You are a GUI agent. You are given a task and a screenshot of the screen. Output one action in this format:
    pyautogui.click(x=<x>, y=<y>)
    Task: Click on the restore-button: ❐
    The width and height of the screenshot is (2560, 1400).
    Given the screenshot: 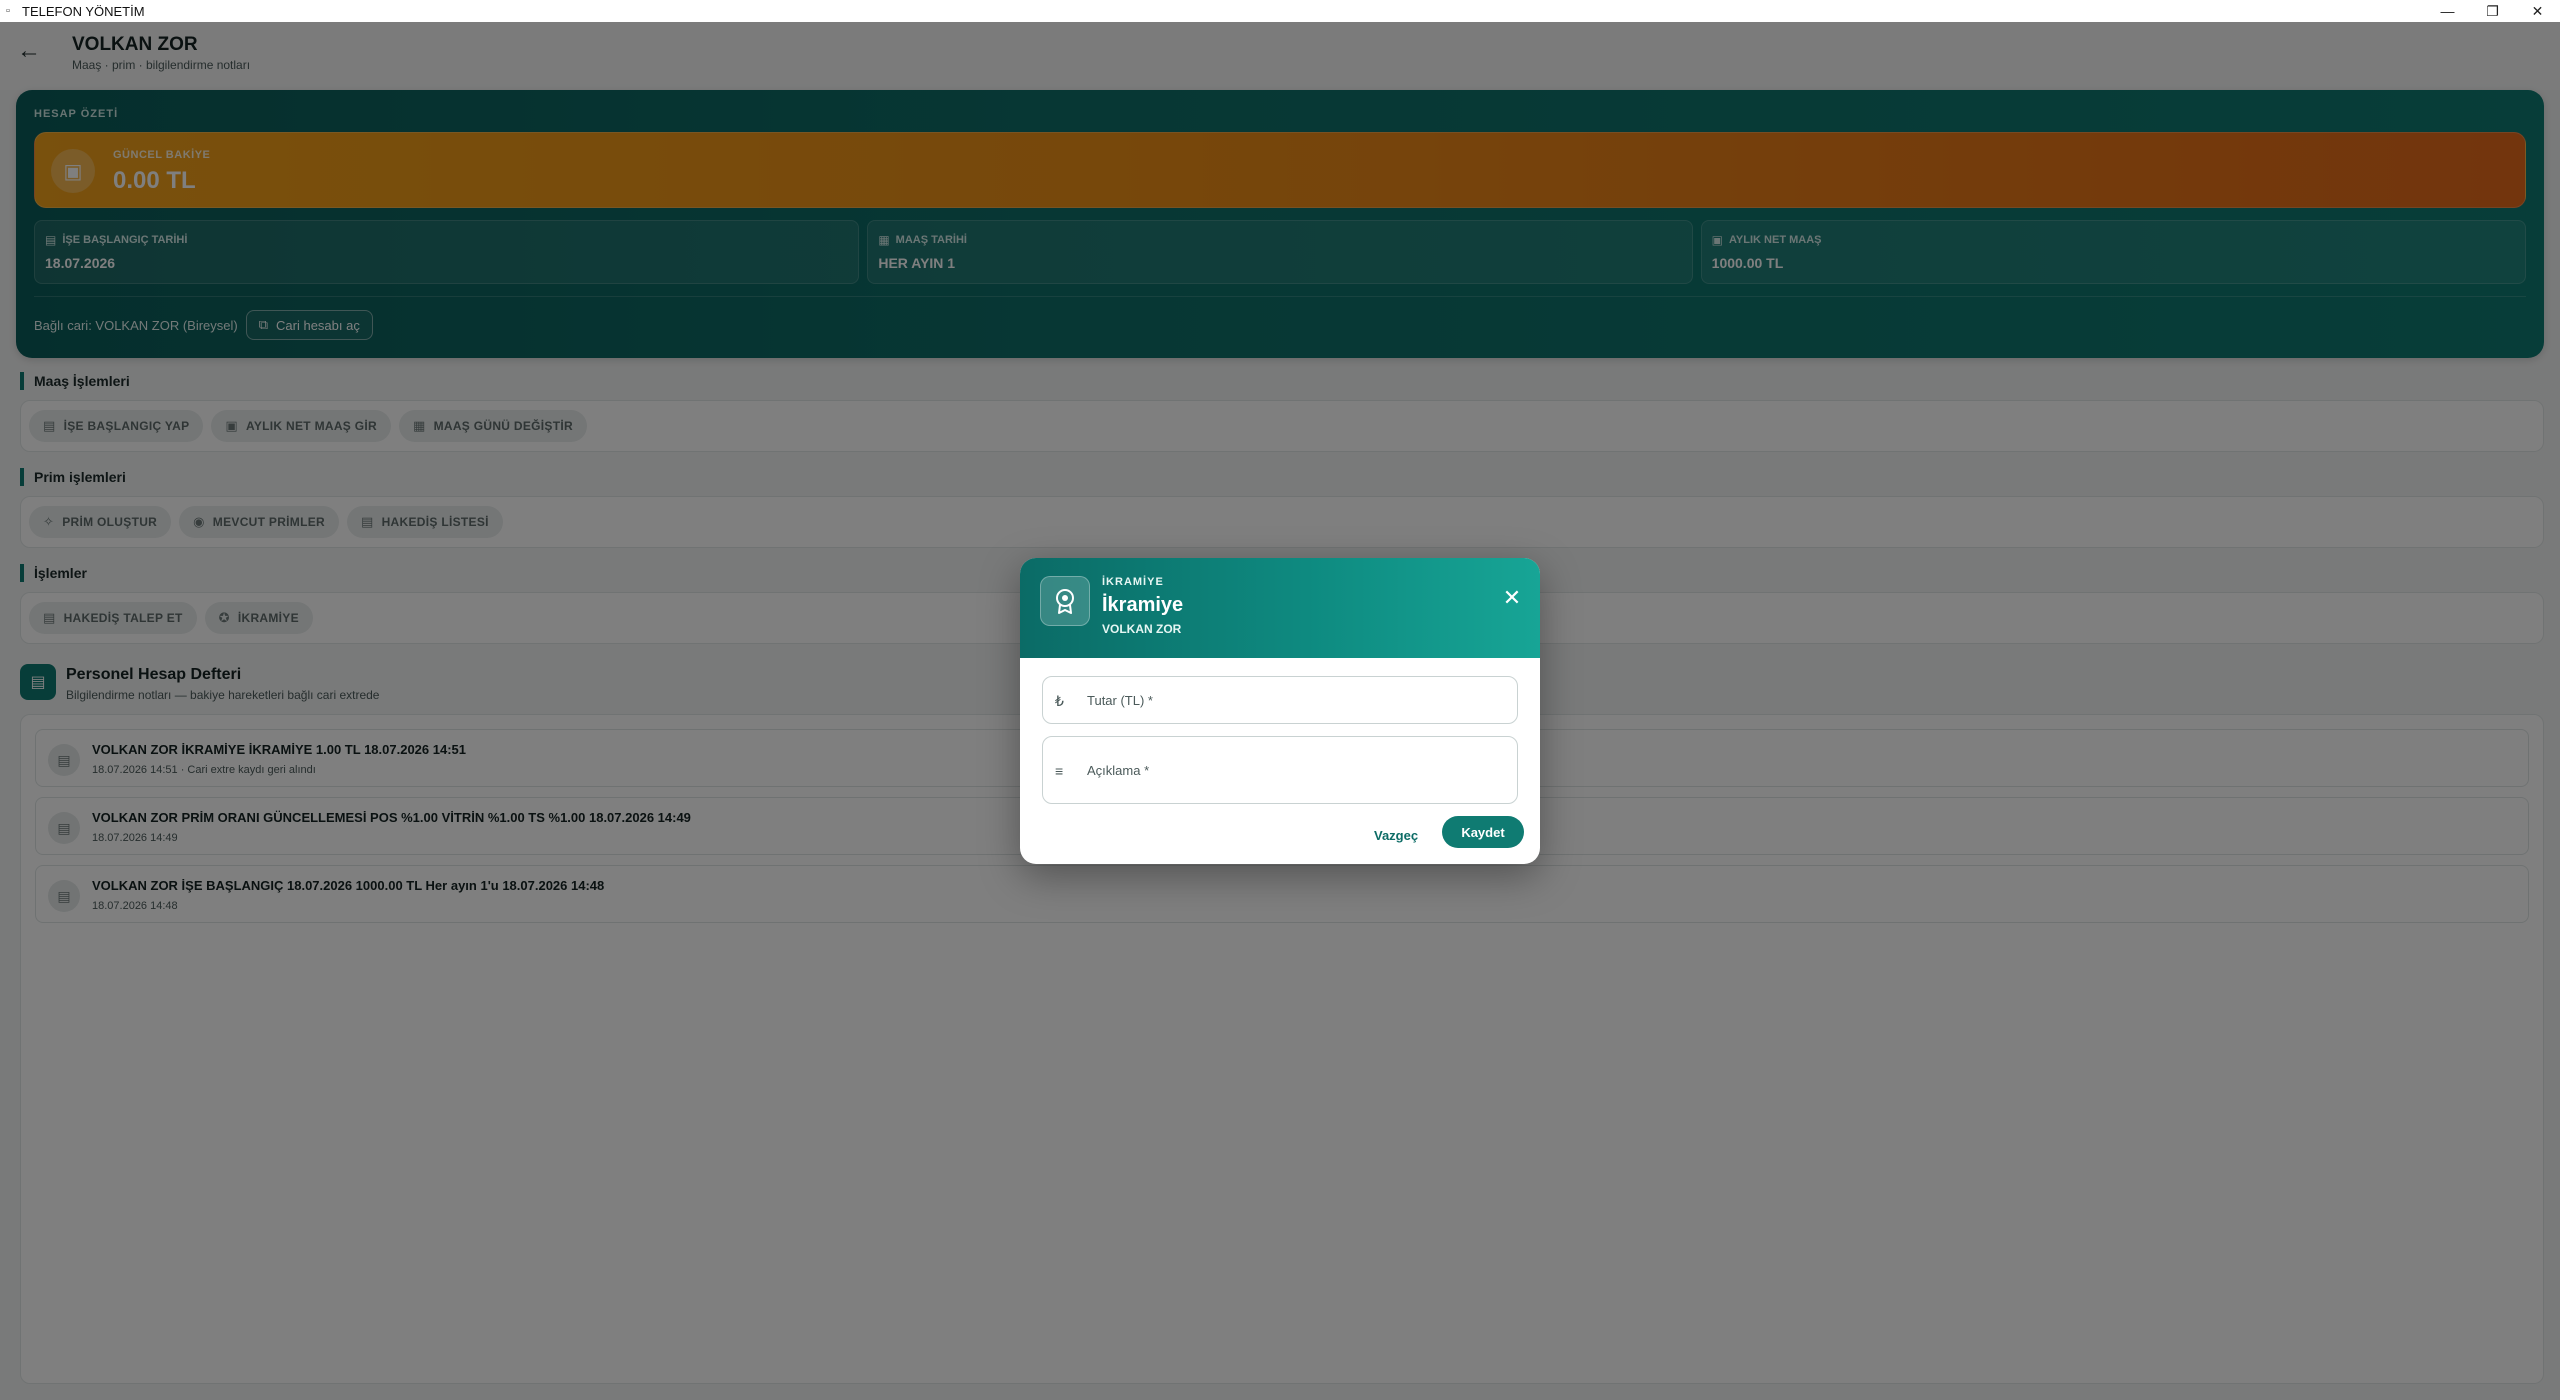 What is the action you would take?
    pyautogui.click(x=2492, y=11)
    